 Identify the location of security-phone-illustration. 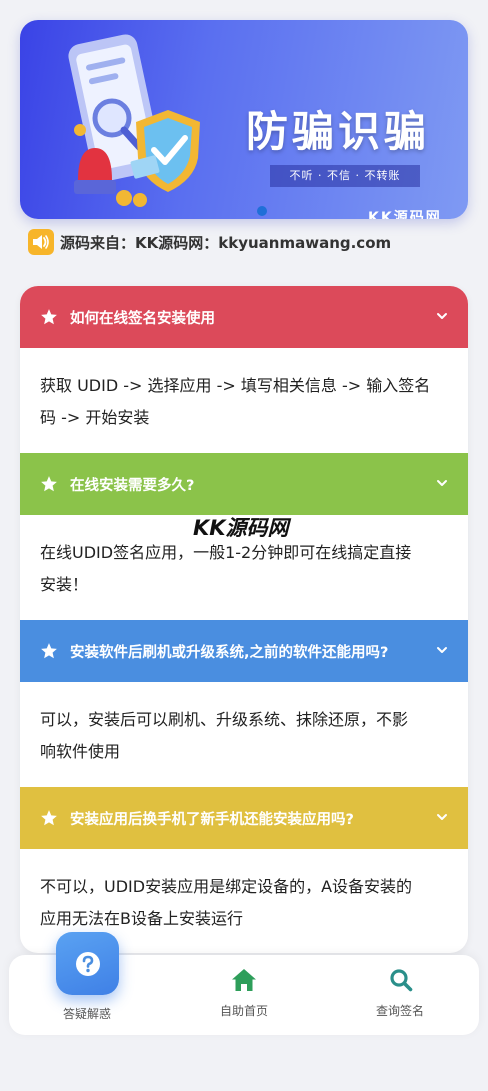
(134, 120).